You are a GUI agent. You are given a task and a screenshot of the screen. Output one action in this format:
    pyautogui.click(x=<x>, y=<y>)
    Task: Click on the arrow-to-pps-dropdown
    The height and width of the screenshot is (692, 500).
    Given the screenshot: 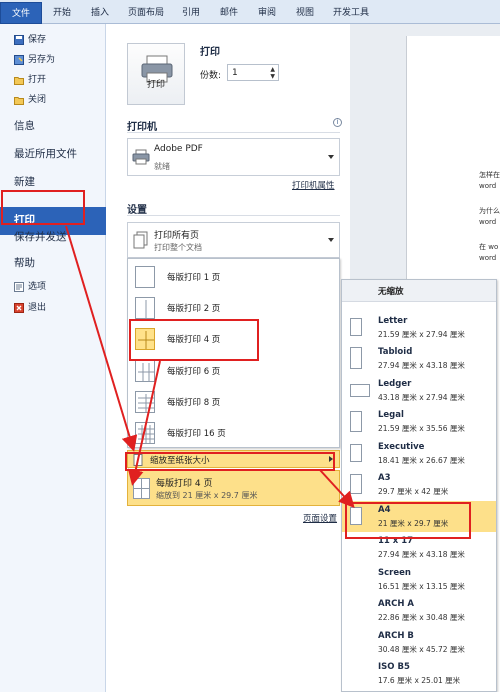 What is the action you would take?
    pyautogui.click(x=144, y=423)
    